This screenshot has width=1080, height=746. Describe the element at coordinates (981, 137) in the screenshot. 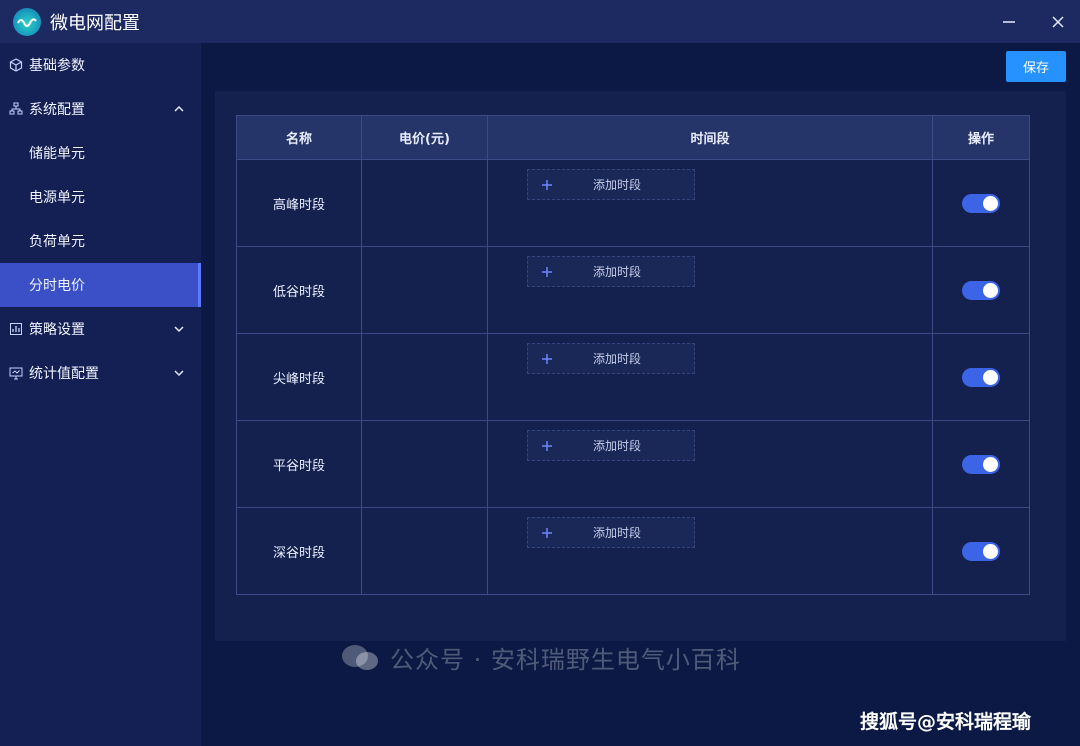

I see `column-header-action: 操作` at that location.